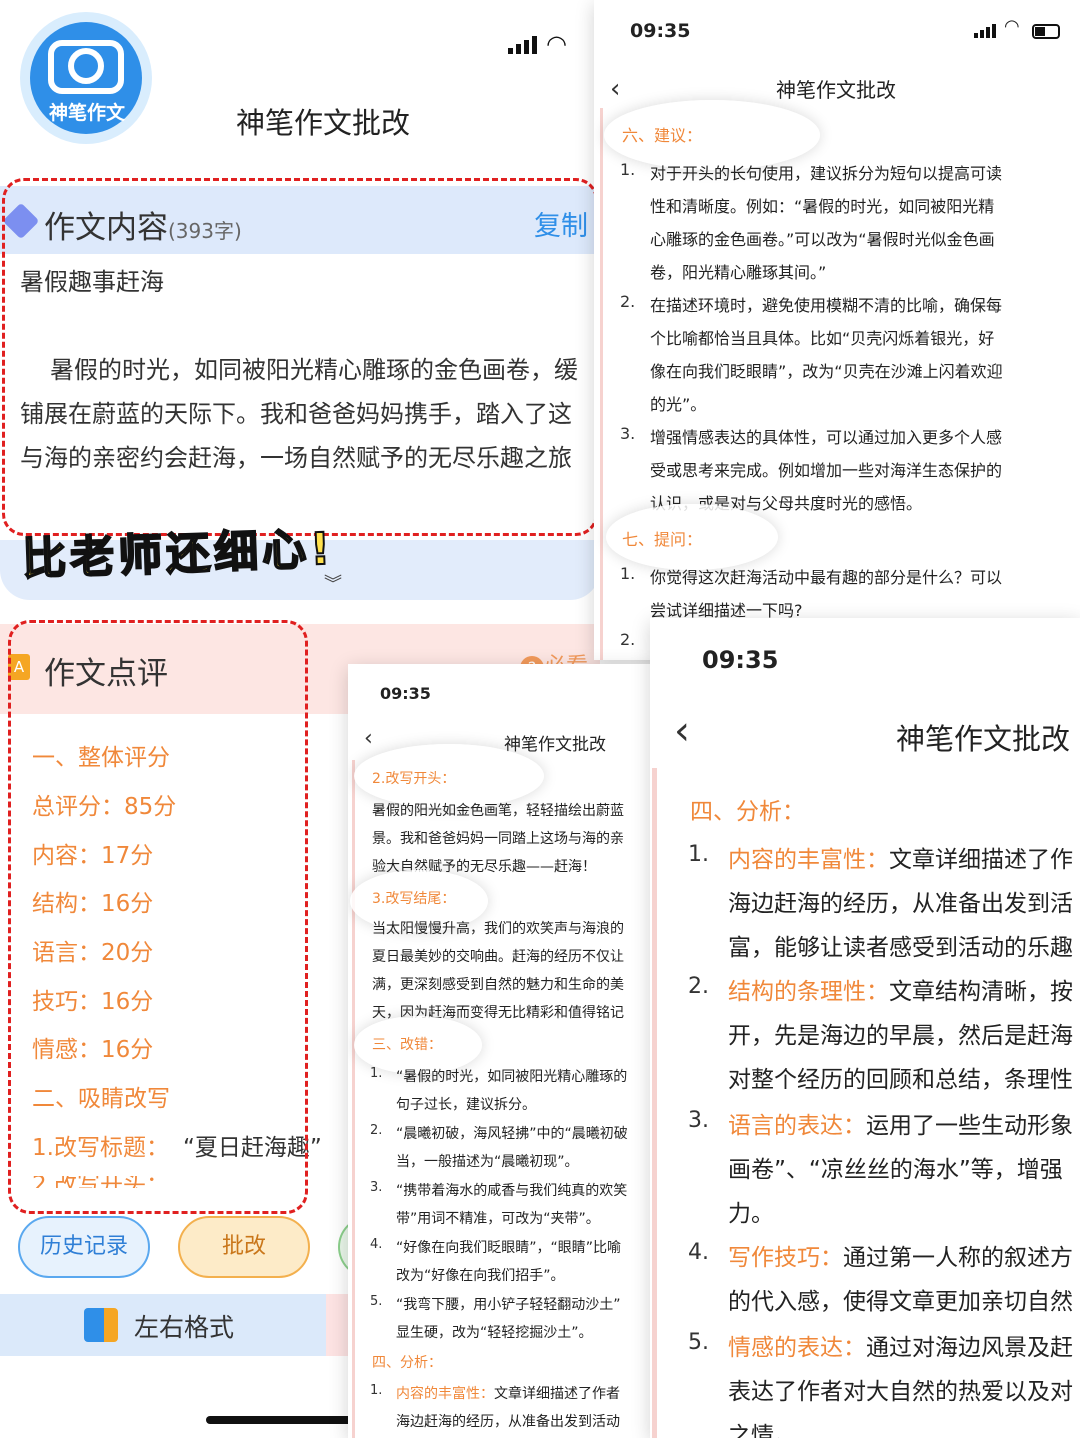 The width and height of the screenshot is (1080, 1438). I want to click on correction-line: “携带着海水的咸香与我们纯真的欢笑, so click(512, 1191).